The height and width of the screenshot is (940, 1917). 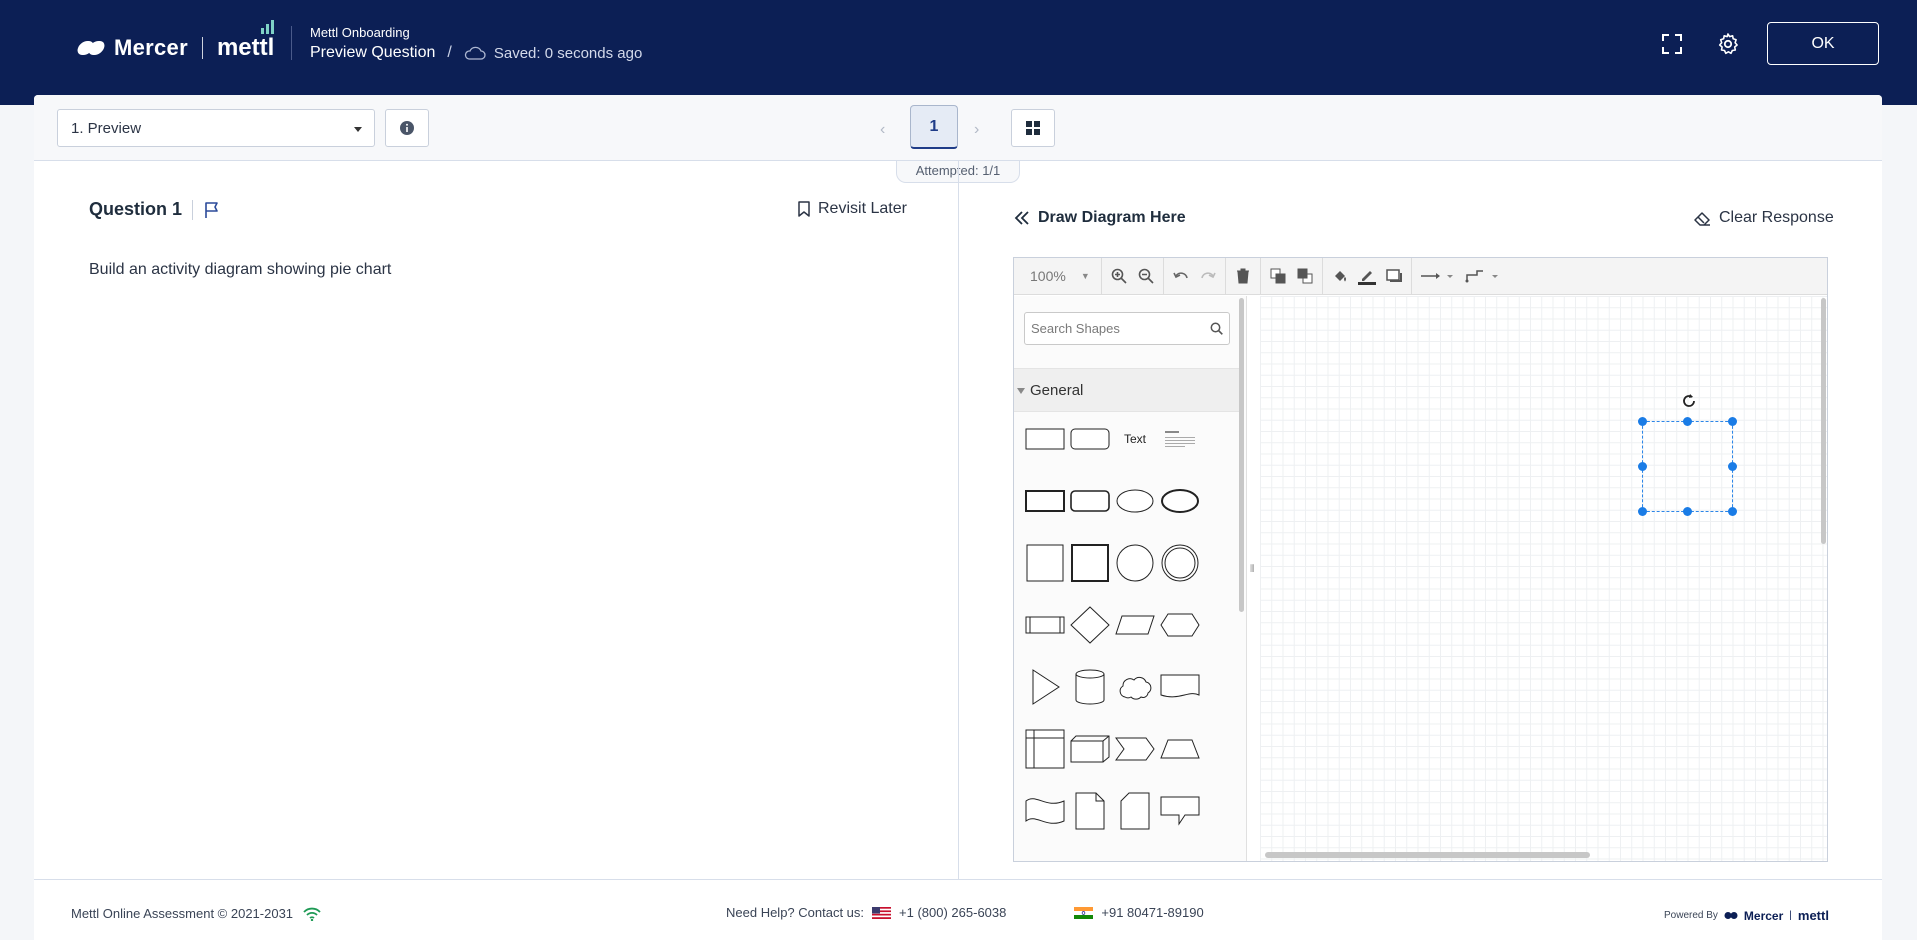 What do you see at coordinates (1090, 439) in the screenshot?
I see `rounded-rectangle-shape-icon` at bounding box center [1090, 439].